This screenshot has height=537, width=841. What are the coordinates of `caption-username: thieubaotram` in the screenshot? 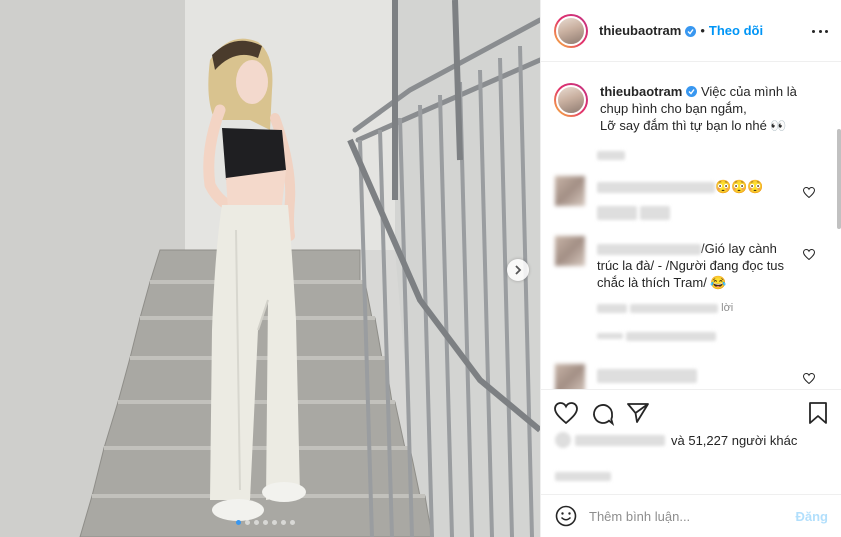 It's located at (641, 91).